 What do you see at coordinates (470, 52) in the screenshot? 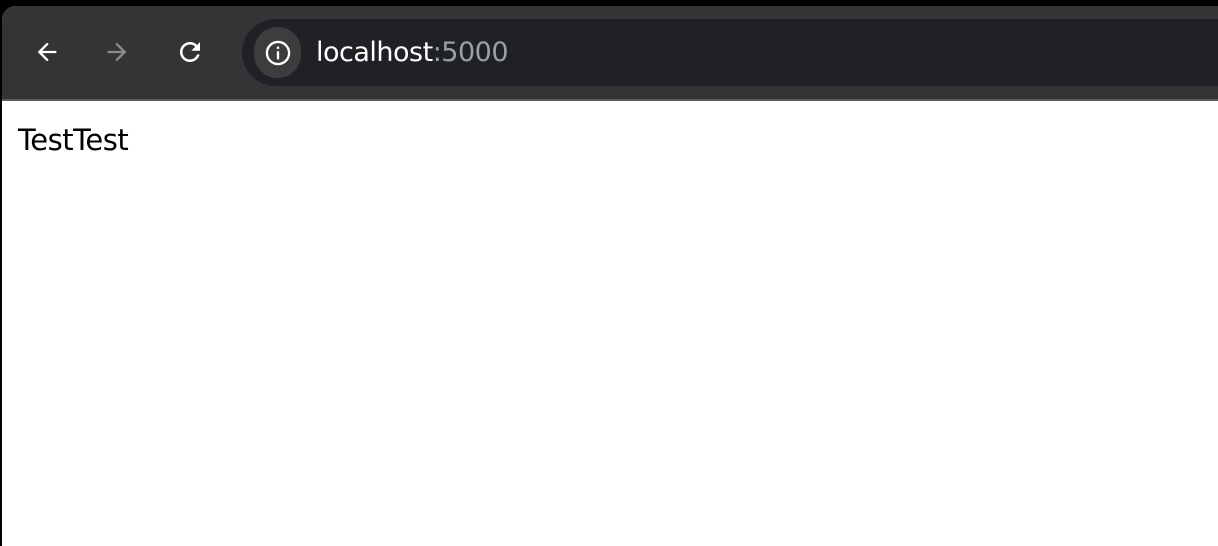
I see `url-port: :5000` at bounding box center [470, 52].